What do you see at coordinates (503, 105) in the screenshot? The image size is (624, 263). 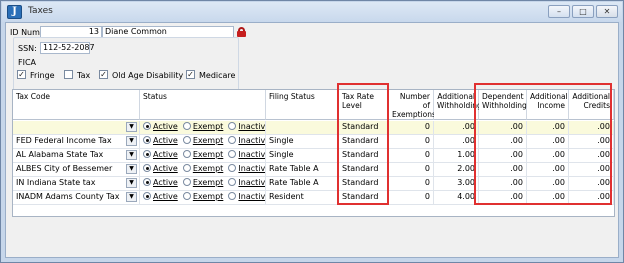 I see `col-dependent-withholding: Dependent Withholding` at bounding box center [503, 105].